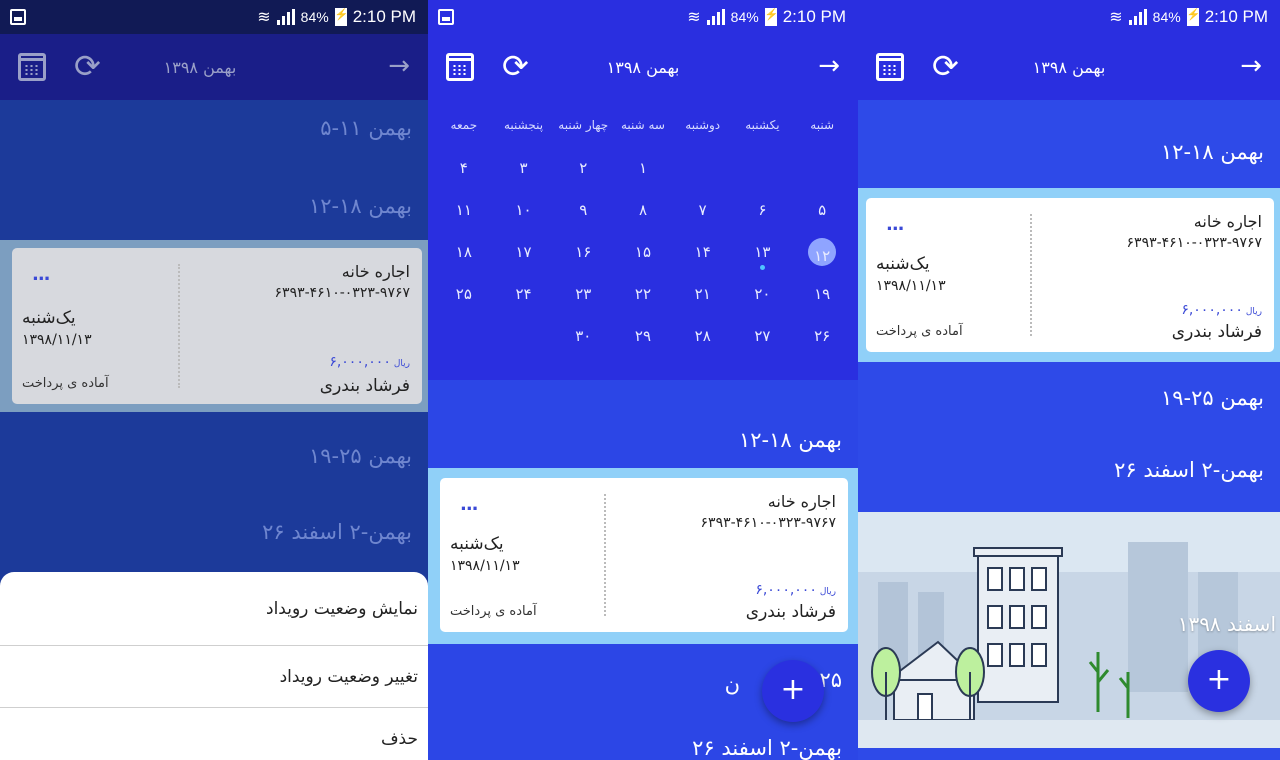 This screenshot has height=760, width=1280. I want to click on calendar-day: ۱۰, so click(524, 213).